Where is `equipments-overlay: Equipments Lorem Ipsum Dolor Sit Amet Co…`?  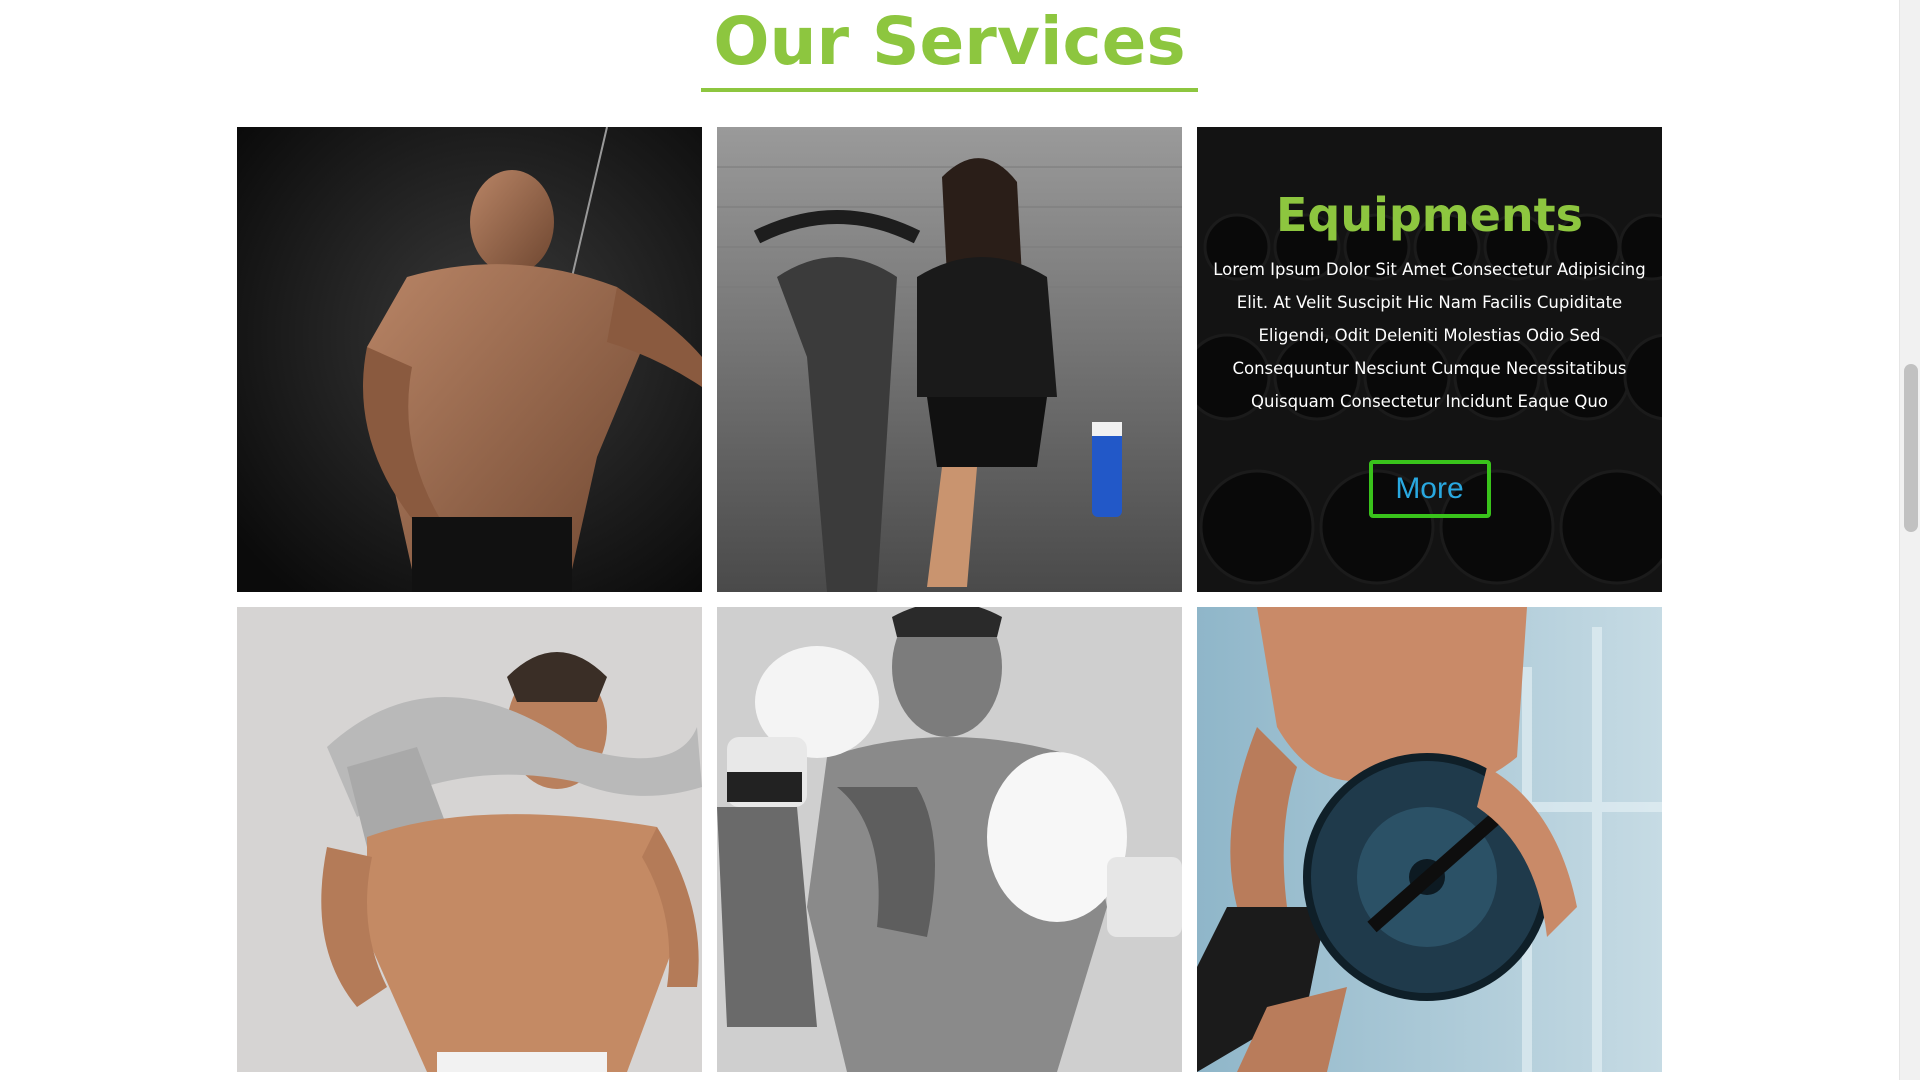 equipments-overlay: Equipments Lorem Ipsum Dolor Sit Amet Co… is located at coordinates (1429, 359).